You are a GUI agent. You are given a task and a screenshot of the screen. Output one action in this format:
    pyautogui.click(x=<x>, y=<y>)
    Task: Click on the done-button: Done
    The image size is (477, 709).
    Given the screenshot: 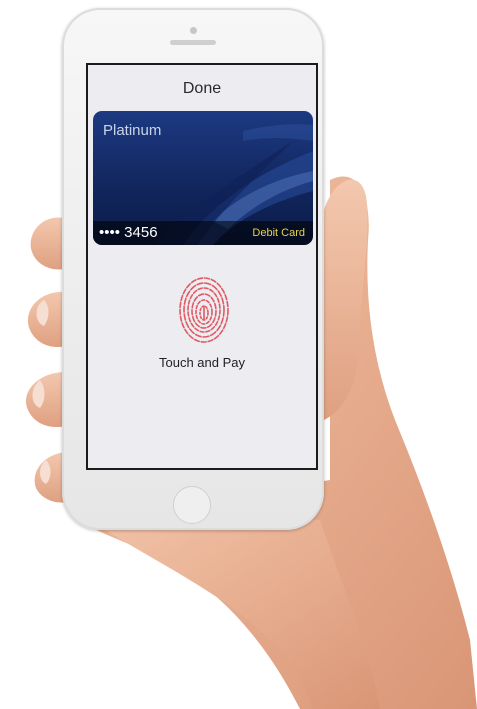 What is the action you would take?
    pyautogui.click(x=202, y=89)
    